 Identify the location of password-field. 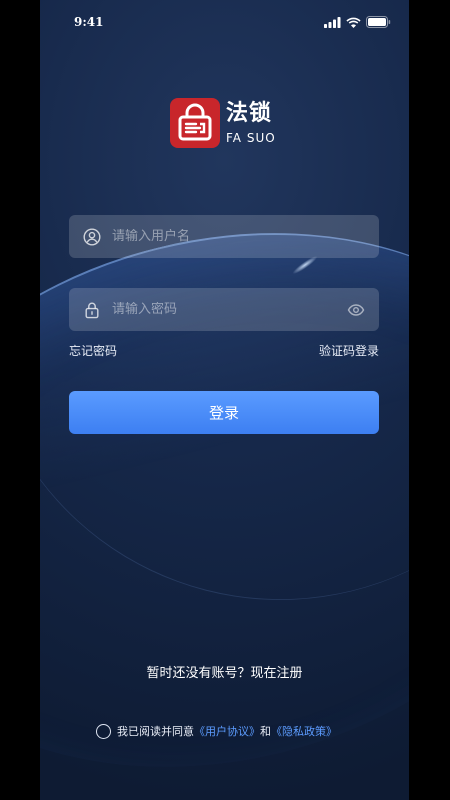
(224, 309).